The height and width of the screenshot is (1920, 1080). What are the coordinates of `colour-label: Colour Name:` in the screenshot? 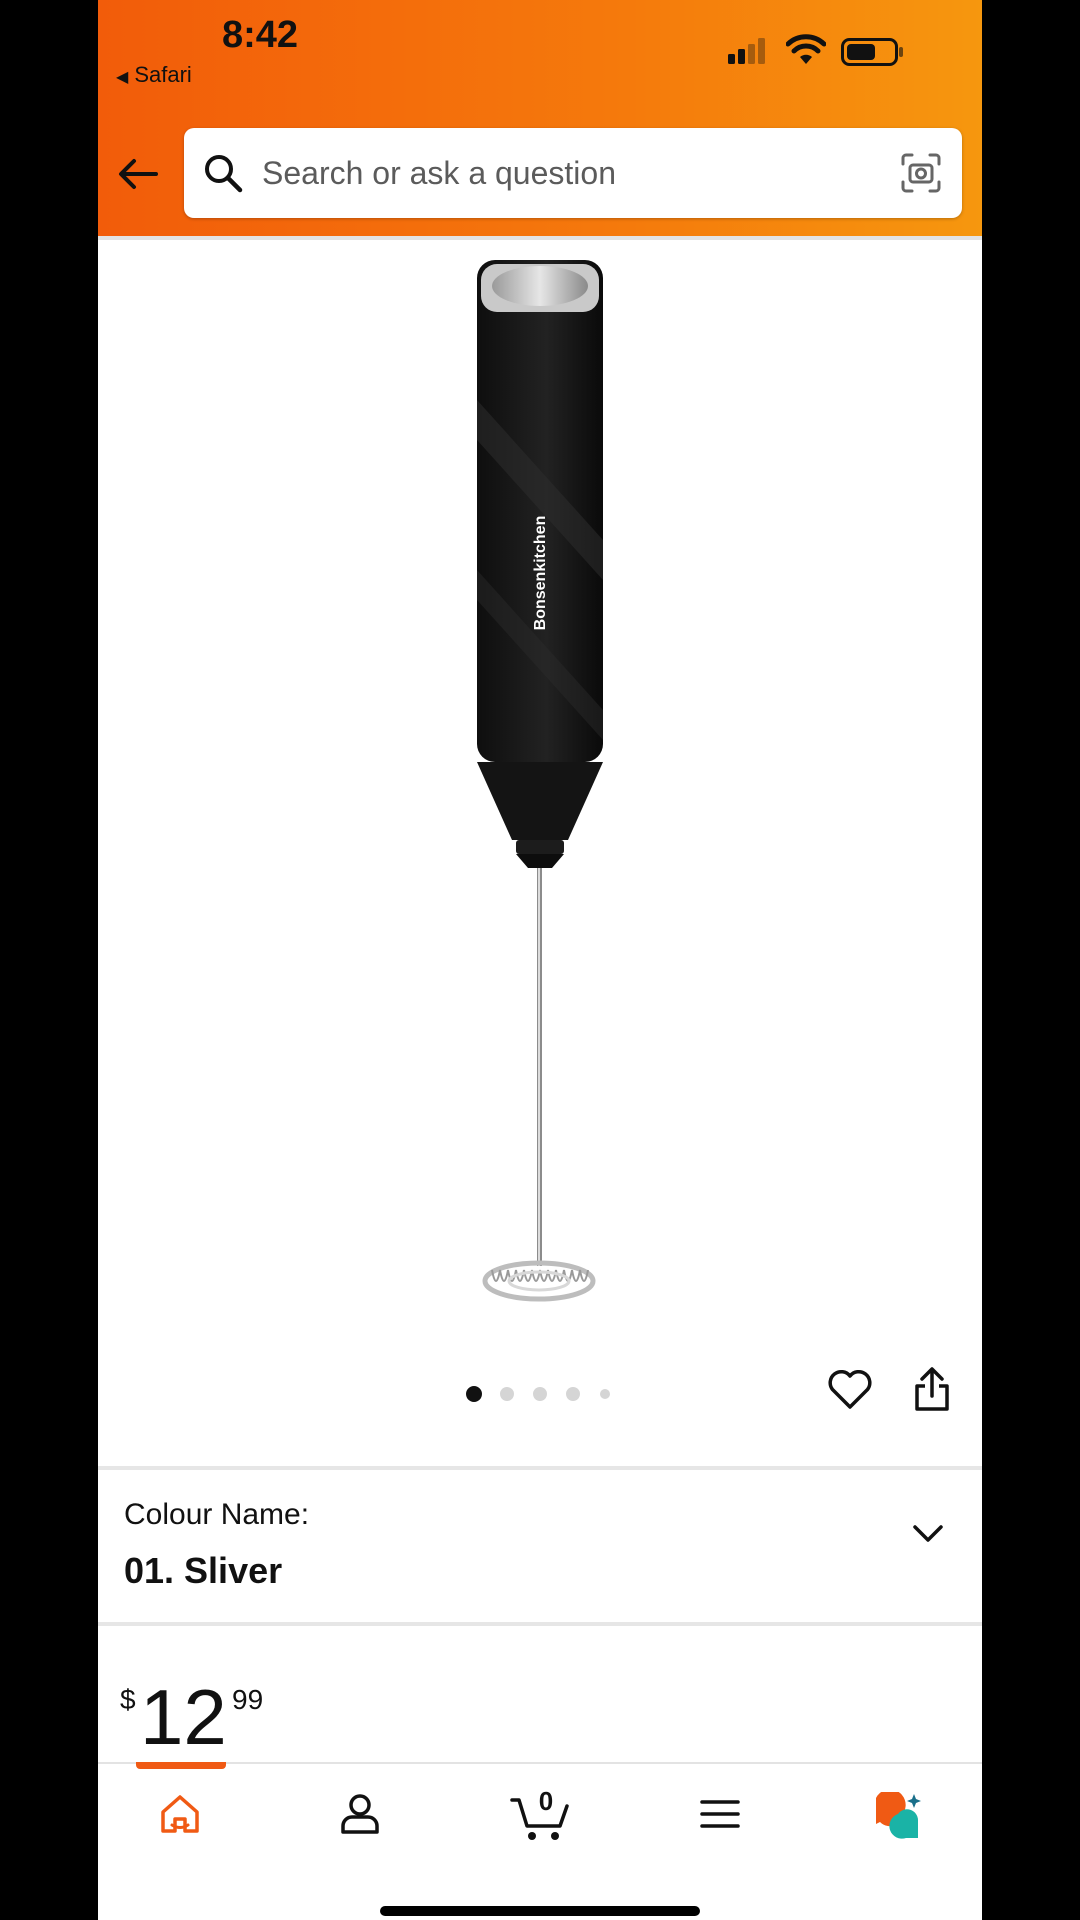 It's located at (217, 1514).